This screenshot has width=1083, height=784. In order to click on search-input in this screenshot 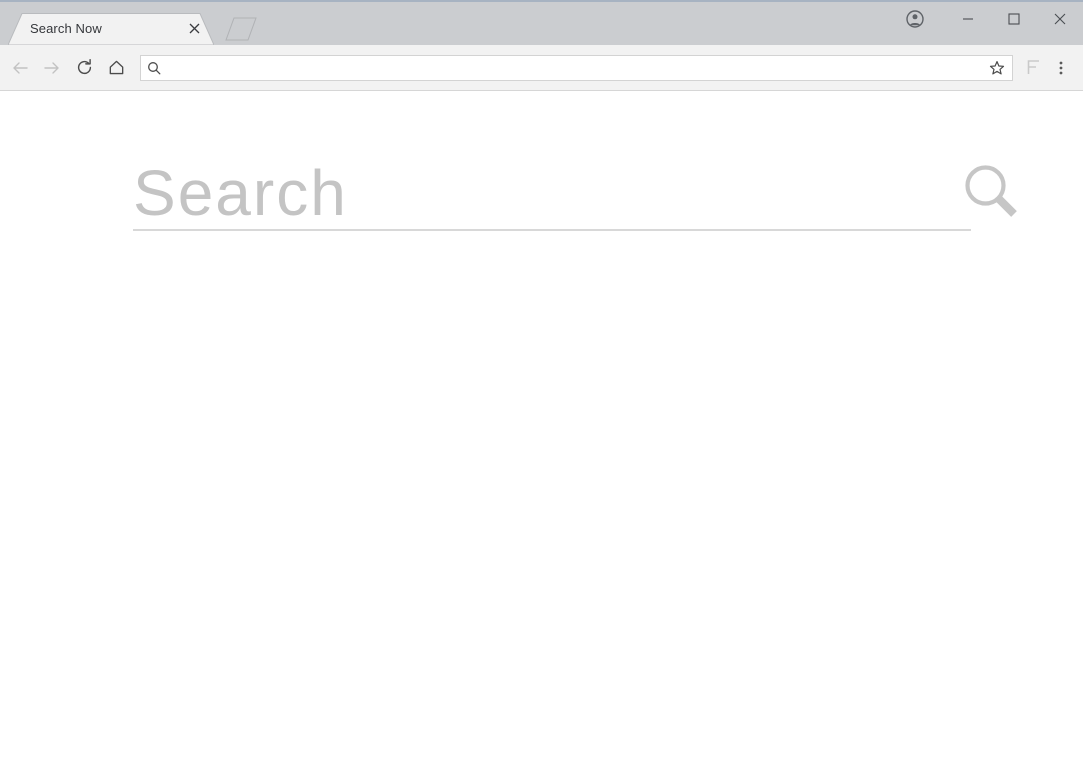, I will do `click(544, 192)`.